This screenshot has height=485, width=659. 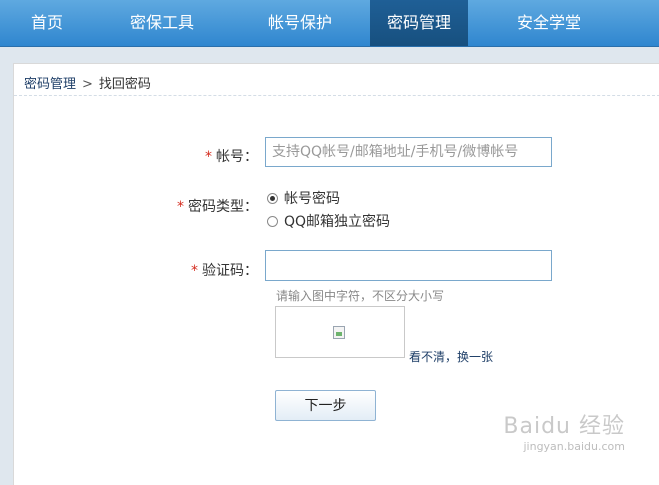 I want to click on account-input, so click(x=408, y=152).